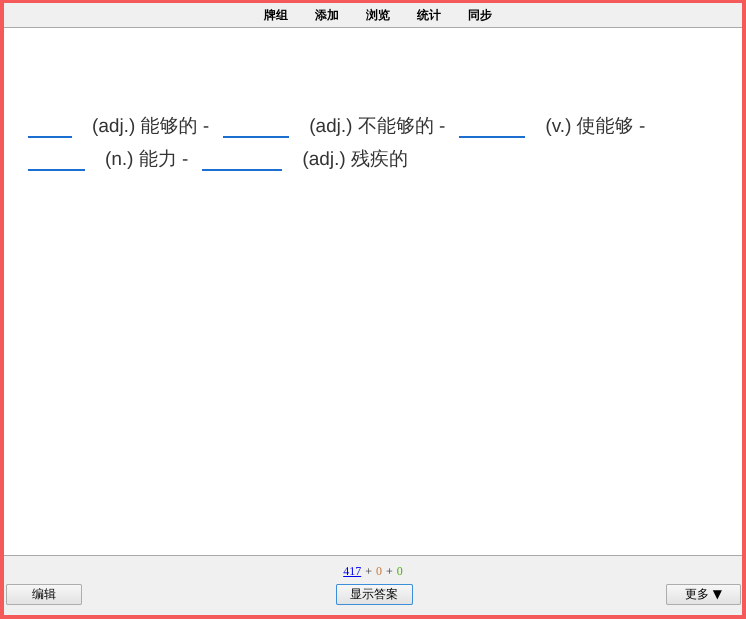 This screenshot has width=746, height=619. What do you see at coordinates (151, 126) in the screenshot?
I see `hint-text: (adj.) 能够的 -` at bounding box center [151, 126].